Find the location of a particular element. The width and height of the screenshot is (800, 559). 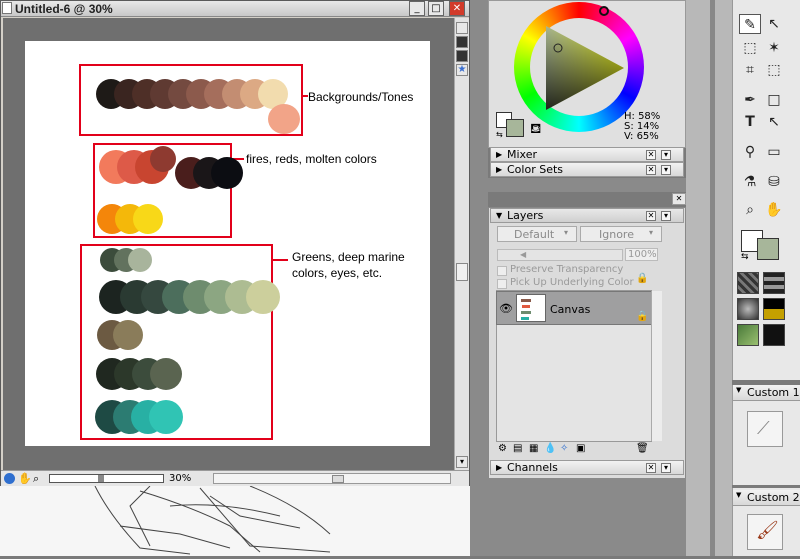

transform-tool-icon: ⬚ is located at coordinates (774, 70).